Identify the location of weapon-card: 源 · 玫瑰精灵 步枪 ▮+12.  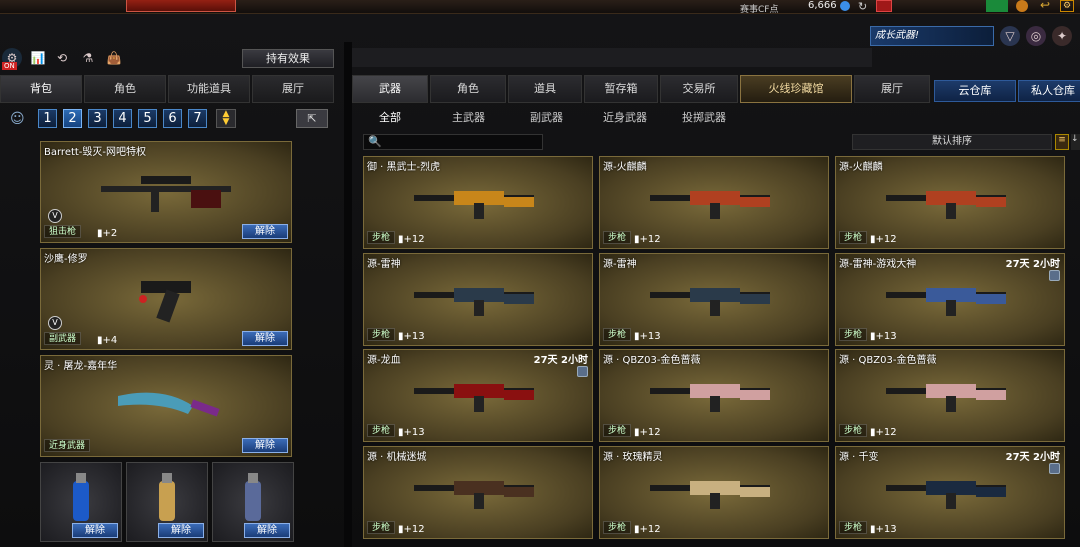
(714, 492).